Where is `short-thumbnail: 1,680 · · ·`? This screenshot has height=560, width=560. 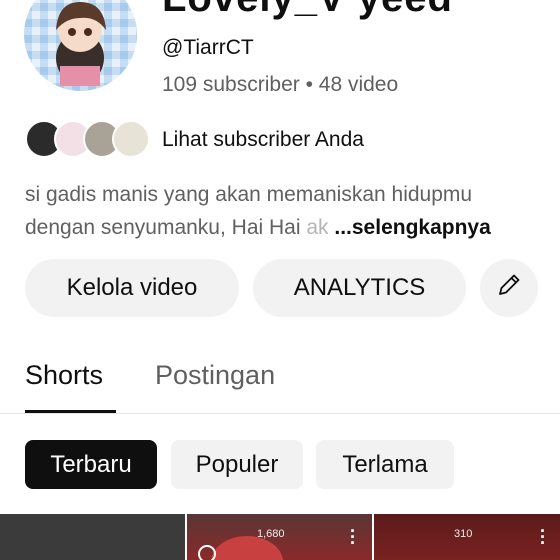 short-thumbnail: 1,680 · · · is located at coordinates (279, 537).